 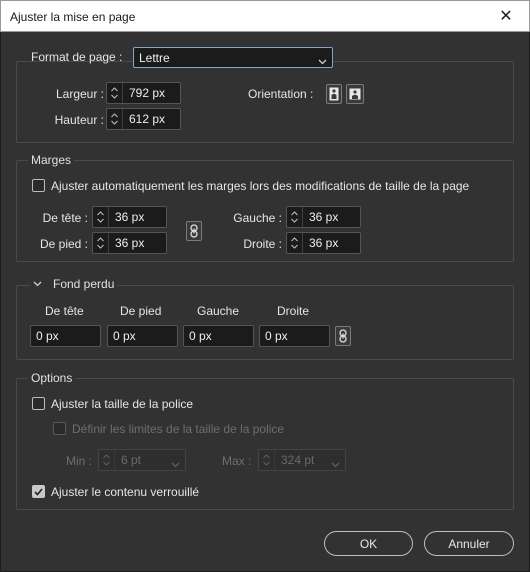 What do you see at coordinates (131, 460) in the screenshot?
I see `min-value: 6 pt` at bounding box center [131, 460].